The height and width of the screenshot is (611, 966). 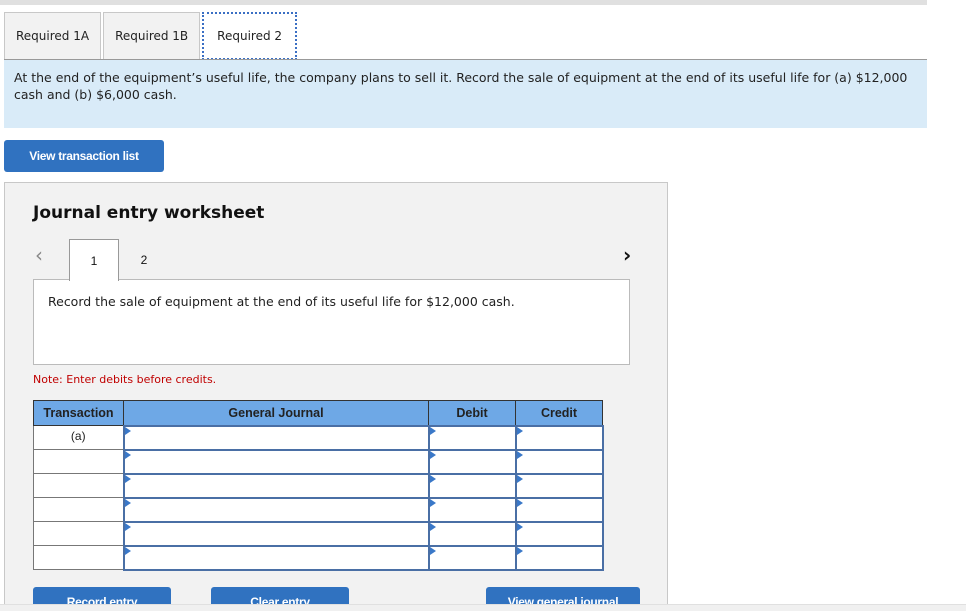 What do you see at coordinates (144, 259) in the screenshot?
I see `page-tab-2: 2` at bounding box center [144, 259].